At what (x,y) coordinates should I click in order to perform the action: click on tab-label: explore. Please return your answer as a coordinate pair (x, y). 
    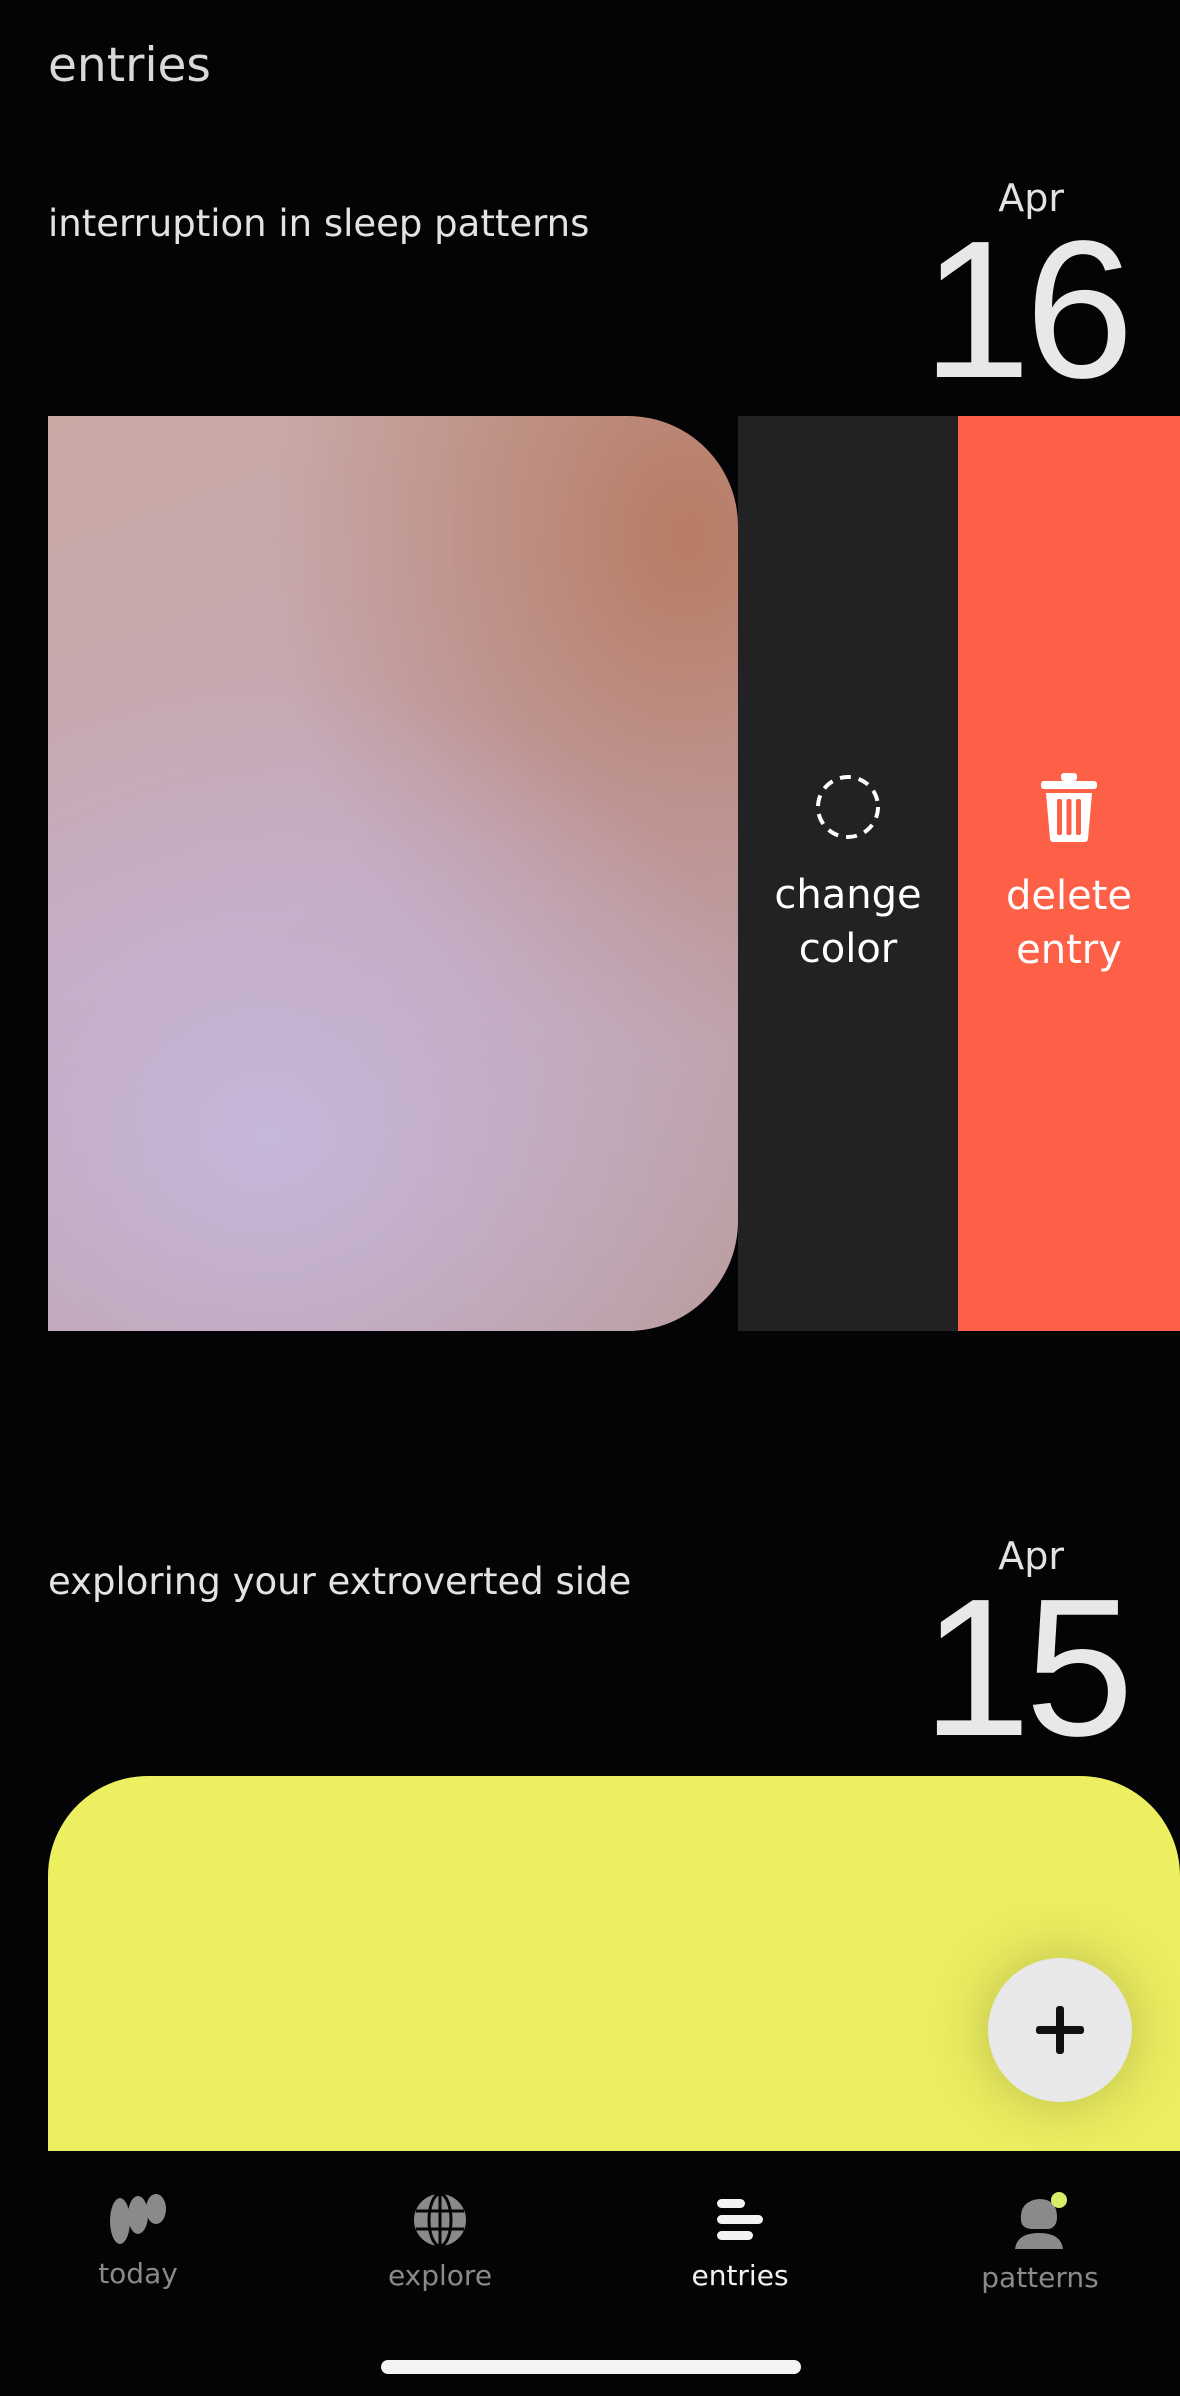
    Looking at the image, I should click on (440, 2275).